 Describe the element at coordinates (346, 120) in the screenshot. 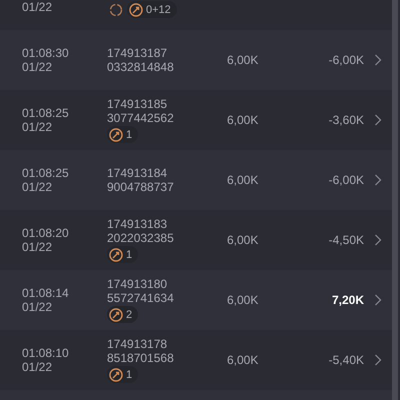

I see `amount-text: -3,60K` at that location.